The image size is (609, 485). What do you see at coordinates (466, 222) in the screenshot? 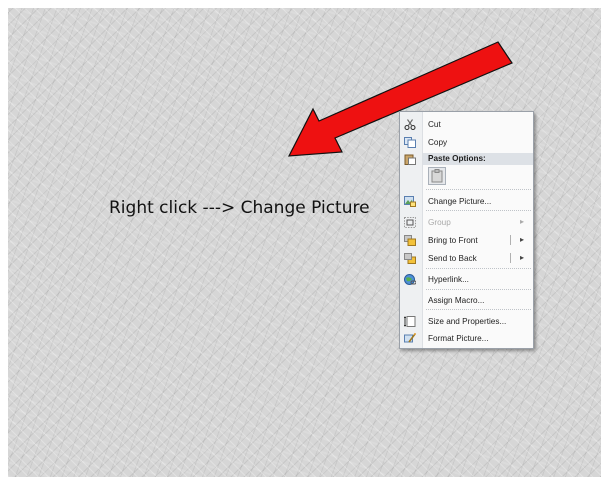
I see `menu-item-group: Group ▸` at bounding box center [466, 222].